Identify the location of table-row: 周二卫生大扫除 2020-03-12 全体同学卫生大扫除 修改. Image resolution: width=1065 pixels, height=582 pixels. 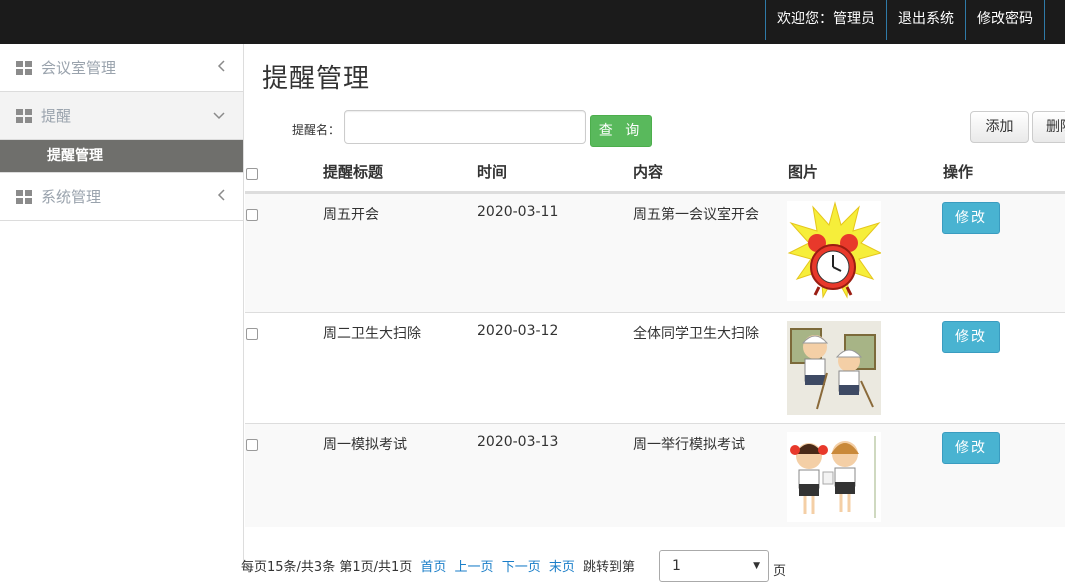
(655, 367).